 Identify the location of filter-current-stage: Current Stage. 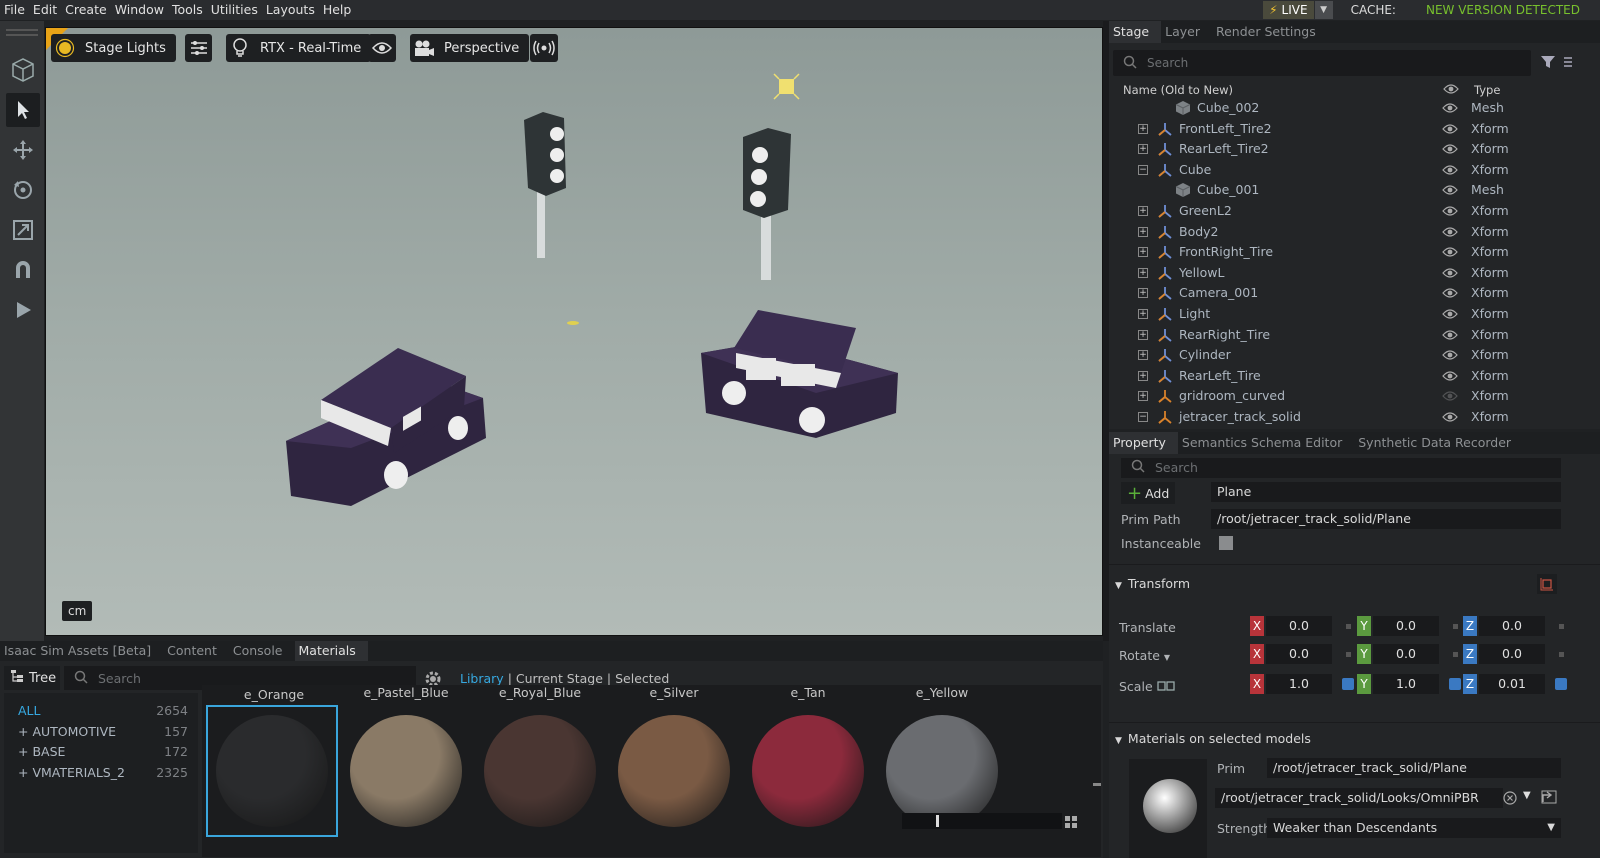
(559, 678).